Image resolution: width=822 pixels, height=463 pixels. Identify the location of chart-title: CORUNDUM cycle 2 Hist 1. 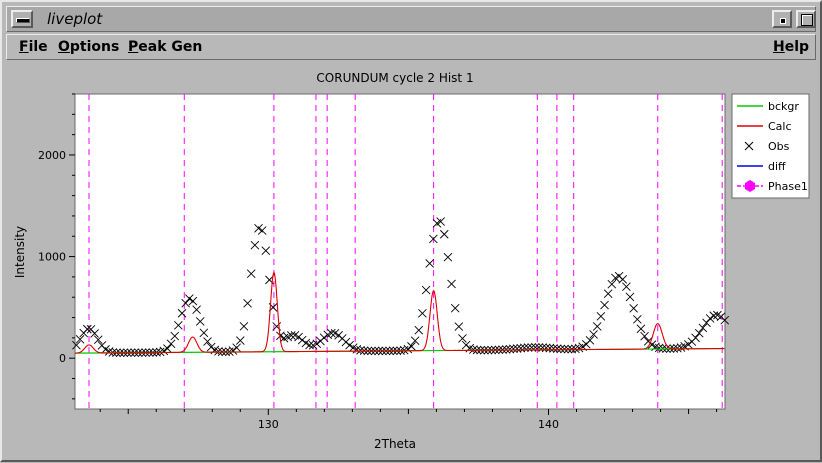
(394, 78).